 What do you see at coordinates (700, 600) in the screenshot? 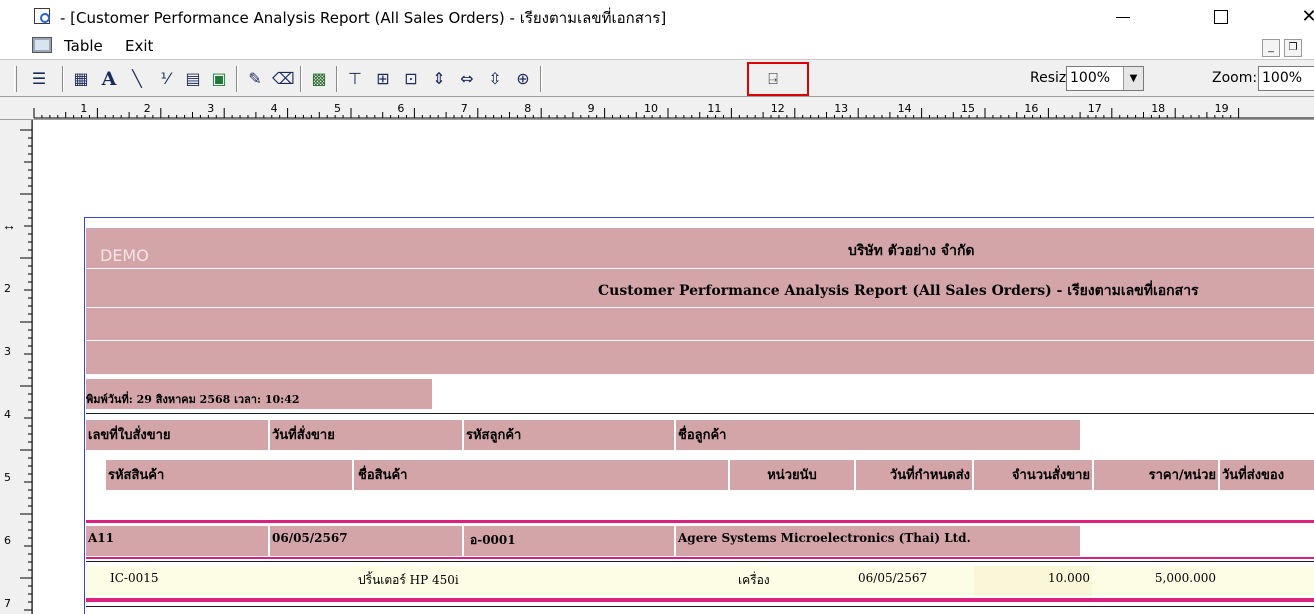
I see `item-line` at bounding box center [700, 600].